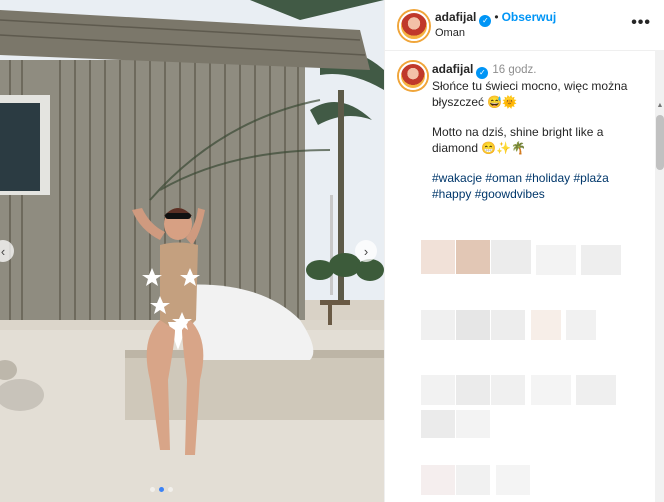 Image resolution: width=664 pixels, height=502 pixels. What do you see at coordinates (510, 194) in the screenshot?
I see `hashtag-link: #goowdvibes` at bounding box center [510, 194].